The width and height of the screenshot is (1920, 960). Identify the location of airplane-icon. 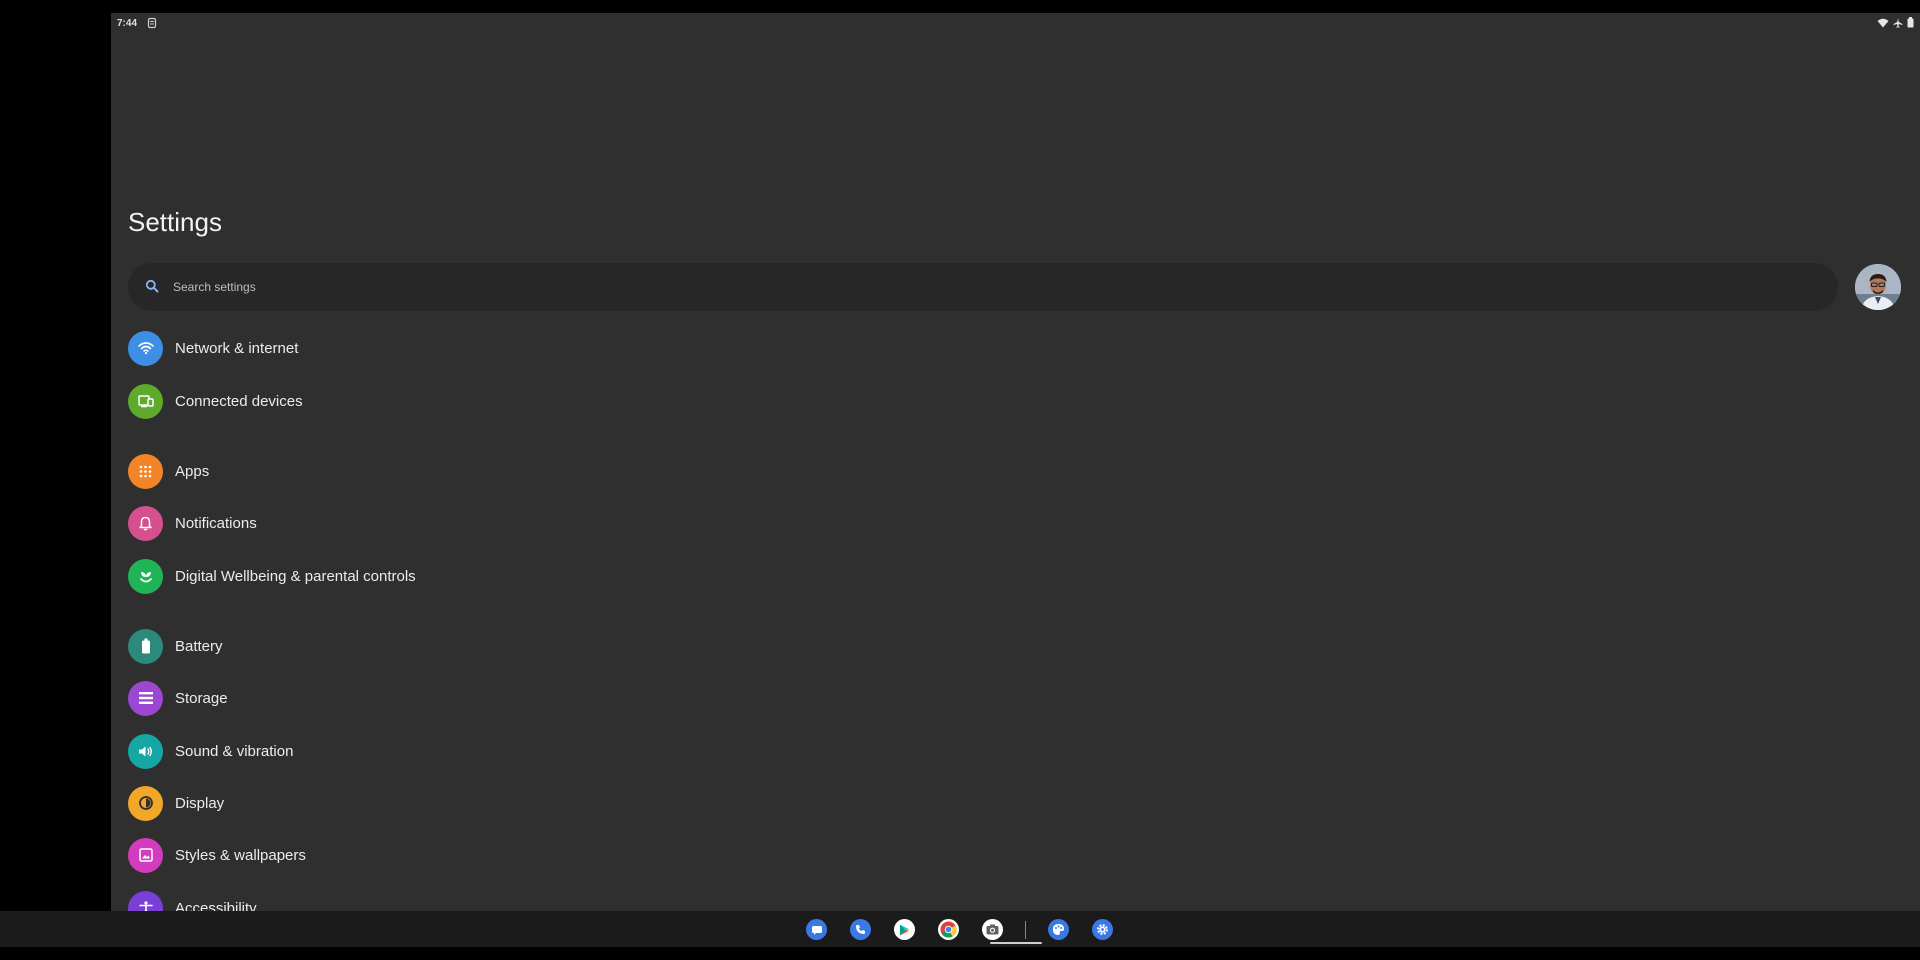
(1898, 23).